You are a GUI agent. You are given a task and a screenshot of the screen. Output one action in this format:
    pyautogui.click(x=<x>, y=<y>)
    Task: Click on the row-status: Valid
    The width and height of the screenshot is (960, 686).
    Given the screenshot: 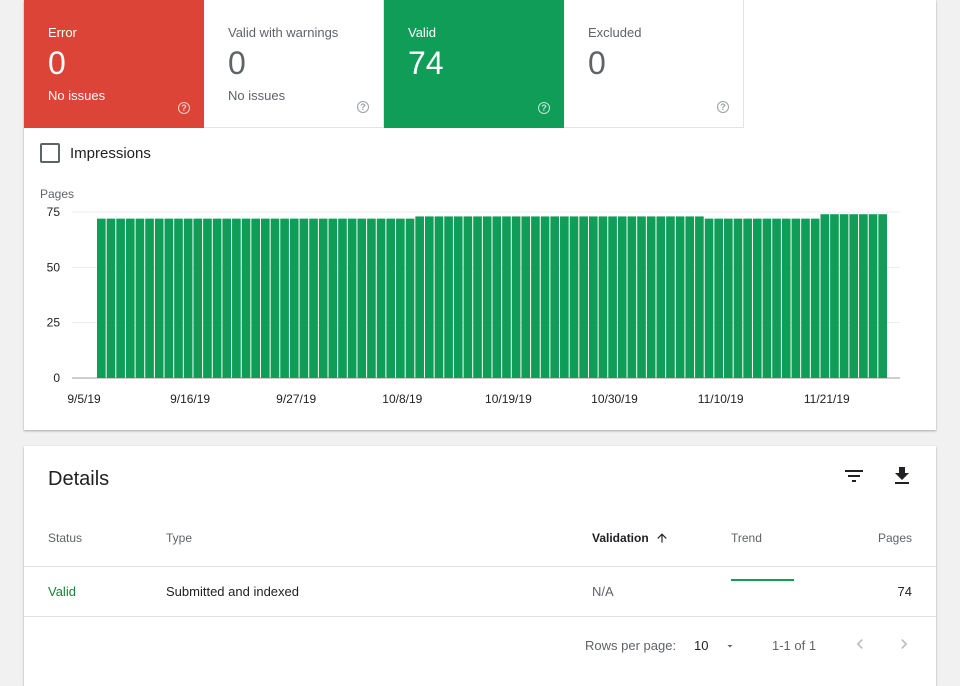 What is the action you would take?
    pyautogui.click(x=62, y=591)
    